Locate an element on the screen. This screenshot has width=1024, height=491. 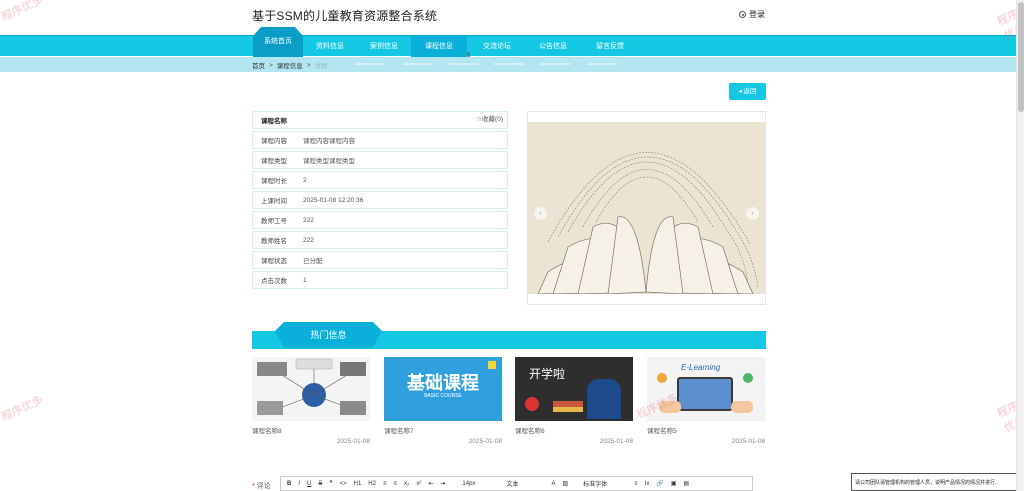
carousel-next-button: › is located at coordinates (752, 213).